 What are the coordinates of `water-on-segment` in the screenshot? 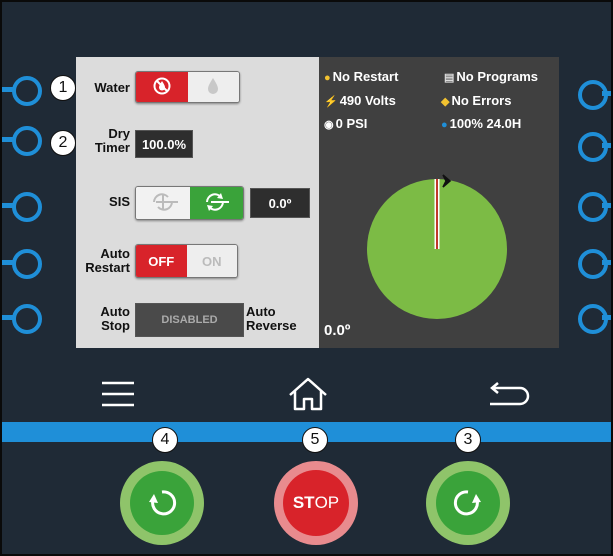 It's located at (213, 87).